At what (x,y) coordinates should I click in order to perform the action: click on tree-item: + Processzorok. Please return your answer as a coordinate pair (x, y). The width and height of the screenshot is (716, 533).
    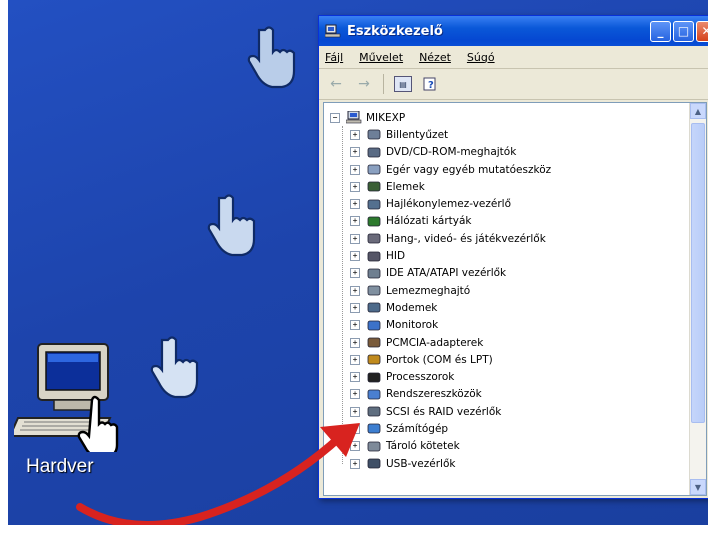
    Looking at the image, I should click on (510, 376).